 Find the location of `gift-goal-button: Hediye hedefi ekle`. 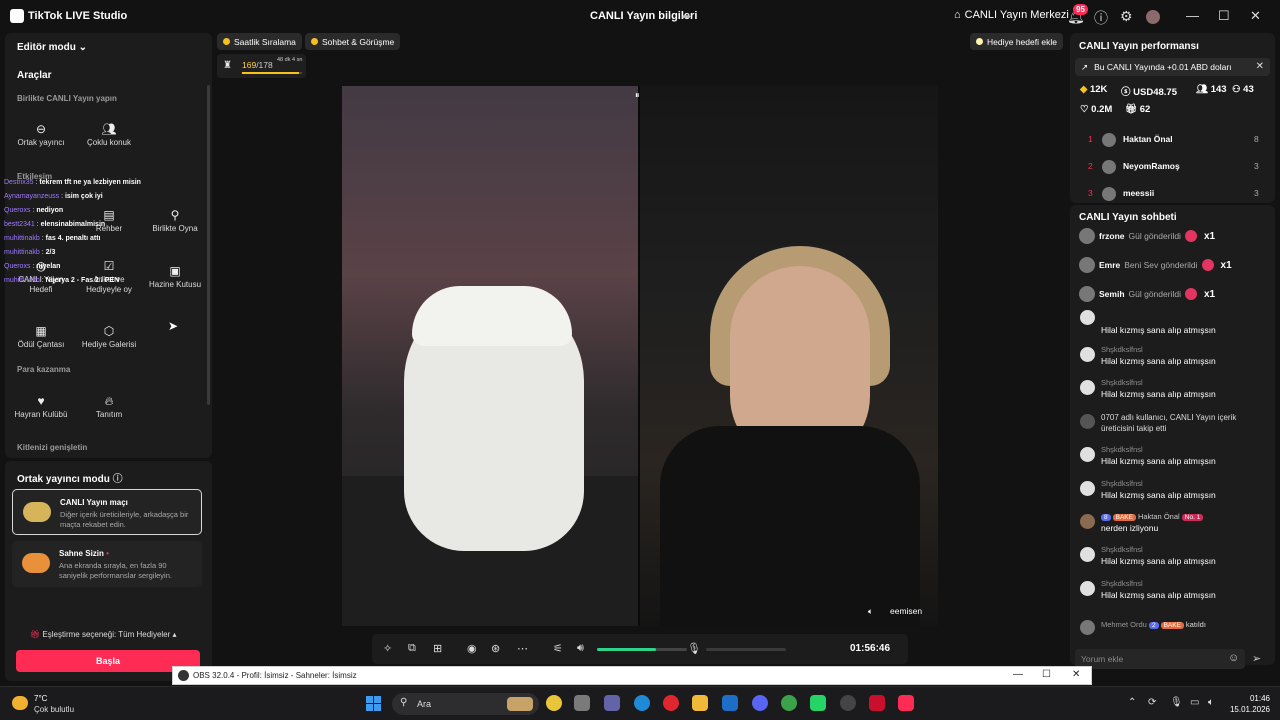

gift-goal-button: Hediye hedefi ekle is located at coordinates (1016, 41).